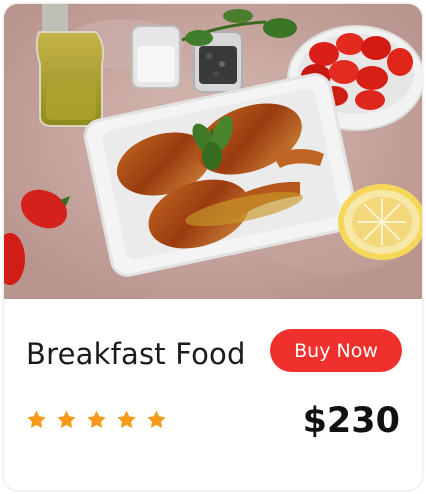  I want to click on product-title: Breakfast Food, so click(136, 354).